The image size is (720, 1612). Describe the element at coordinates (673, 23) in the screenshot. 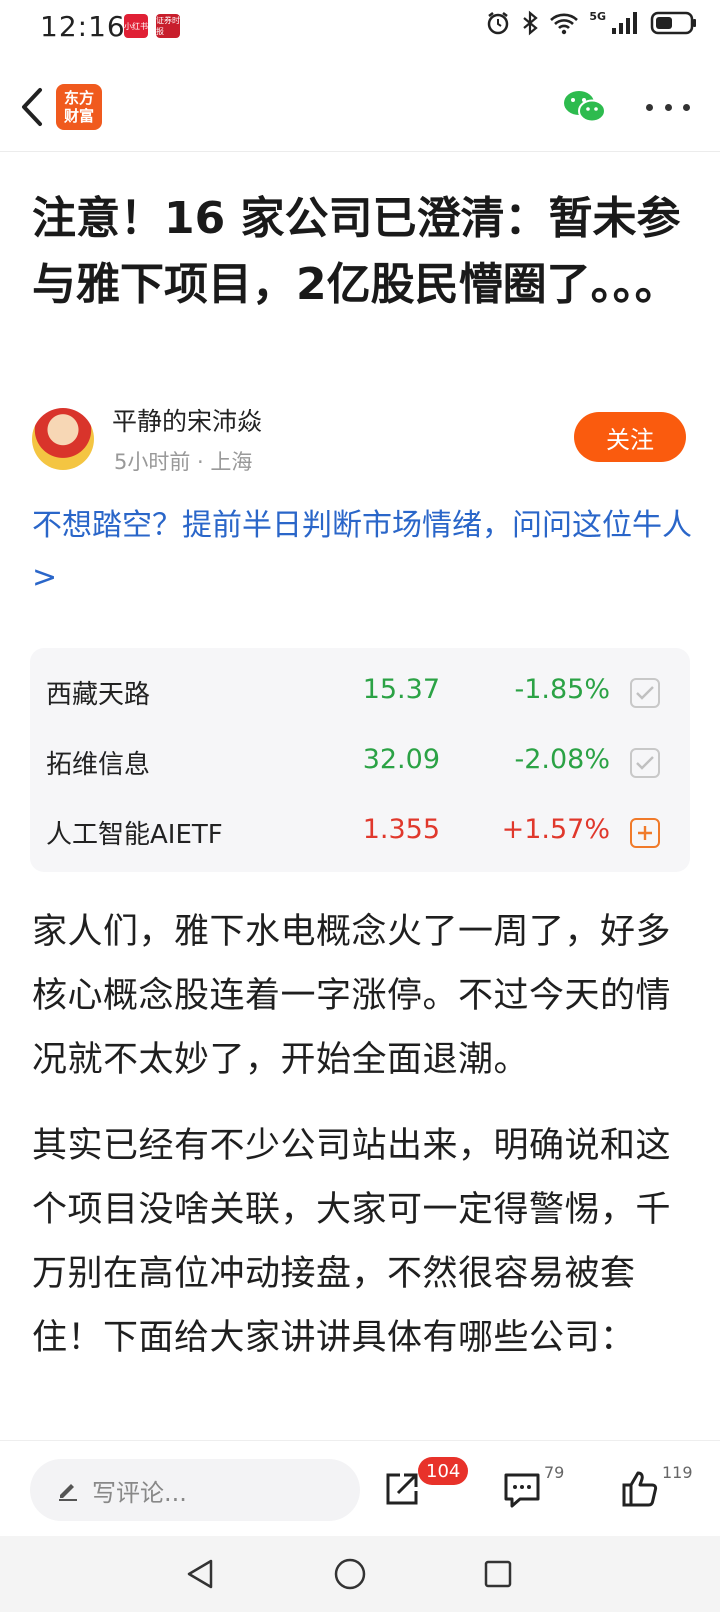

I see `battery-icon` at that location.